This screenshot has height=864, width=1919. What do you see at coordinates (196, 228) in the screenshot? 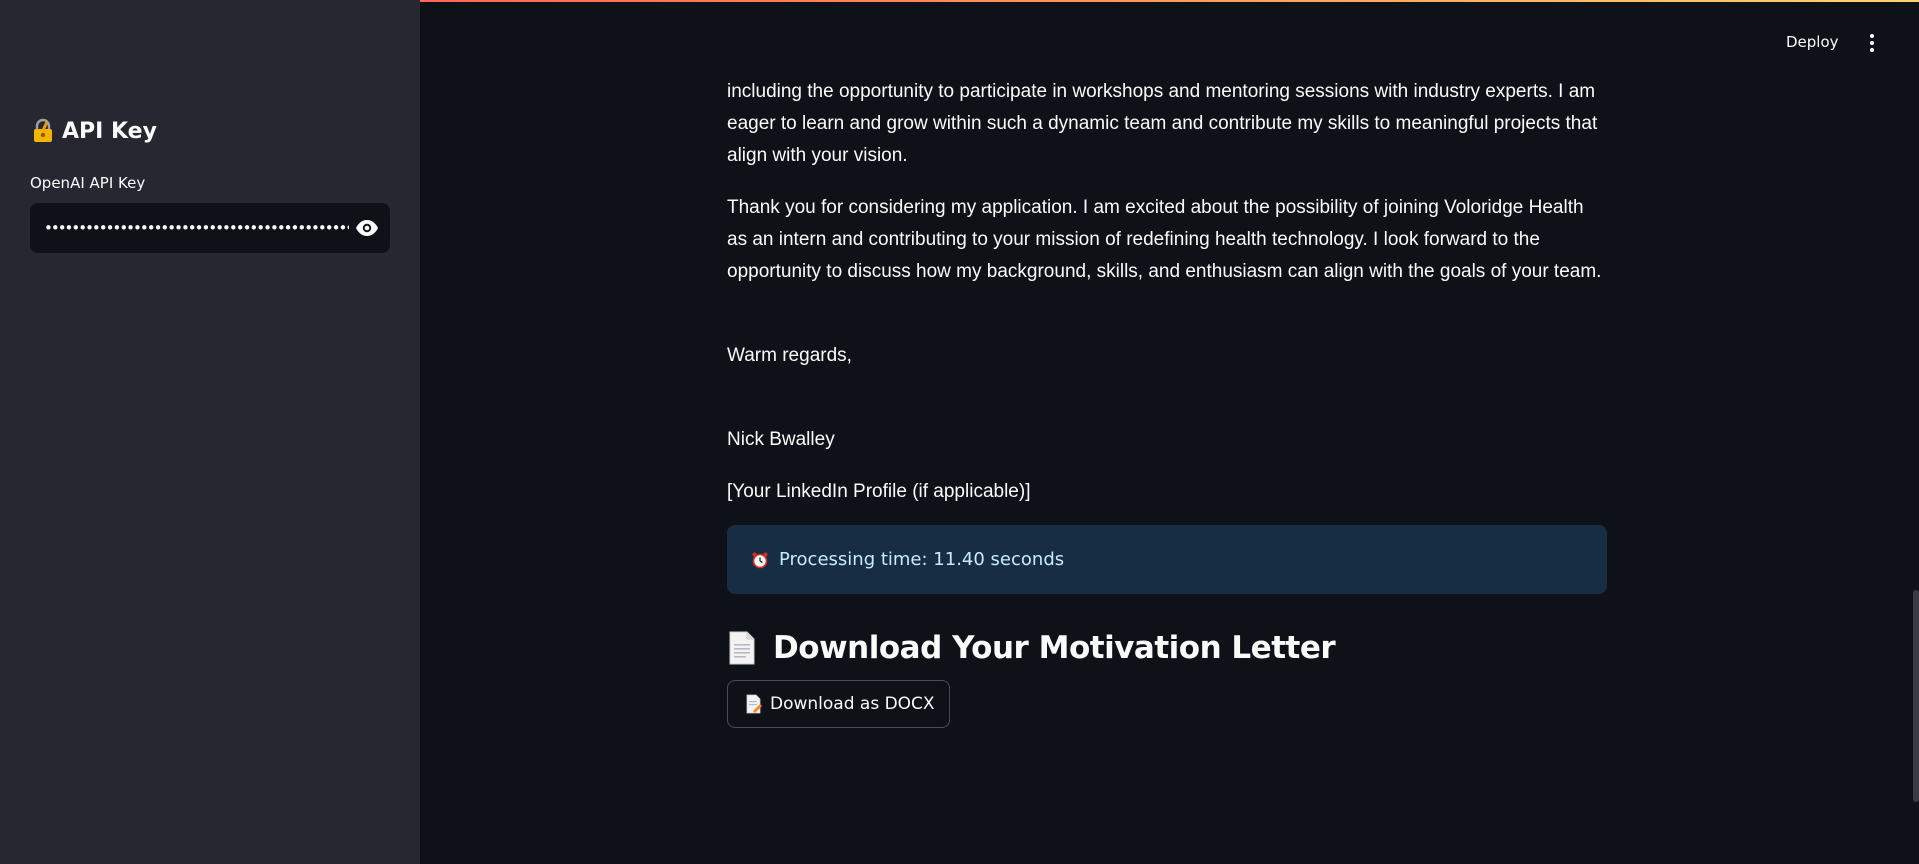
I see `api-key-input` at bounding box center [196, 228].